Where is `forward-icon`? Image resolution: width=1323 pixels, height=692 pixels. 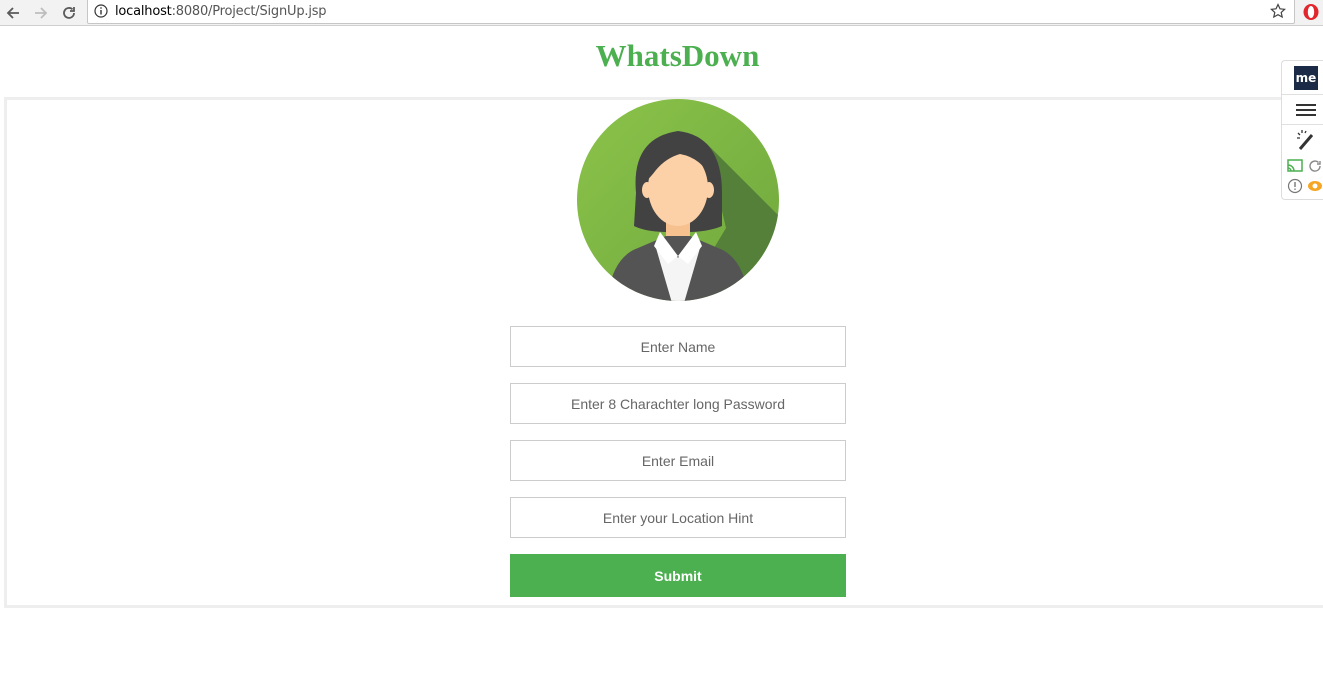
forward-icon is located at coordinates (41, 13).